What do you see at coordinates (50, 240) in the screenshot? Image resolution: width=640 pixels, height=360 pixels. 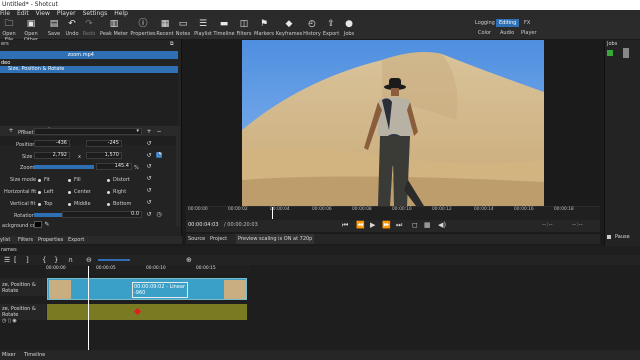 I see `tab-properties: Properties` at bounding box center [50, 240].